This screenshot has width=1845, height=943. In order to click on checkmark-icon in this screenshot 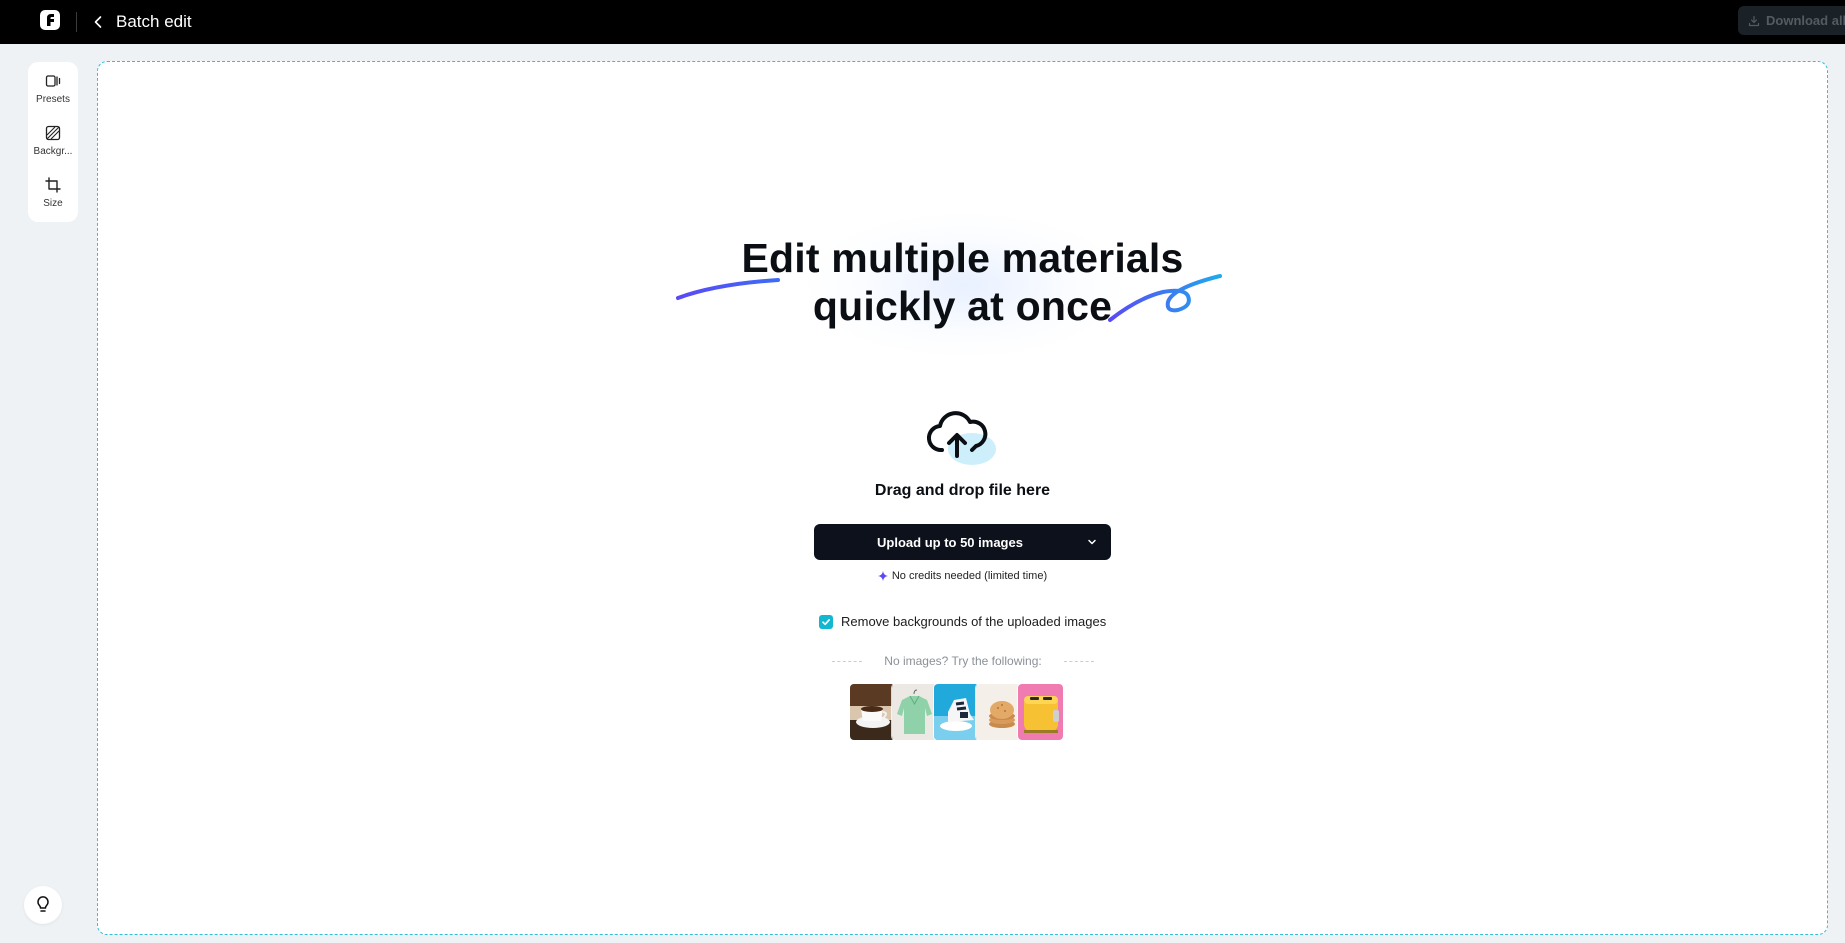, I will do `click(826, 621)`.